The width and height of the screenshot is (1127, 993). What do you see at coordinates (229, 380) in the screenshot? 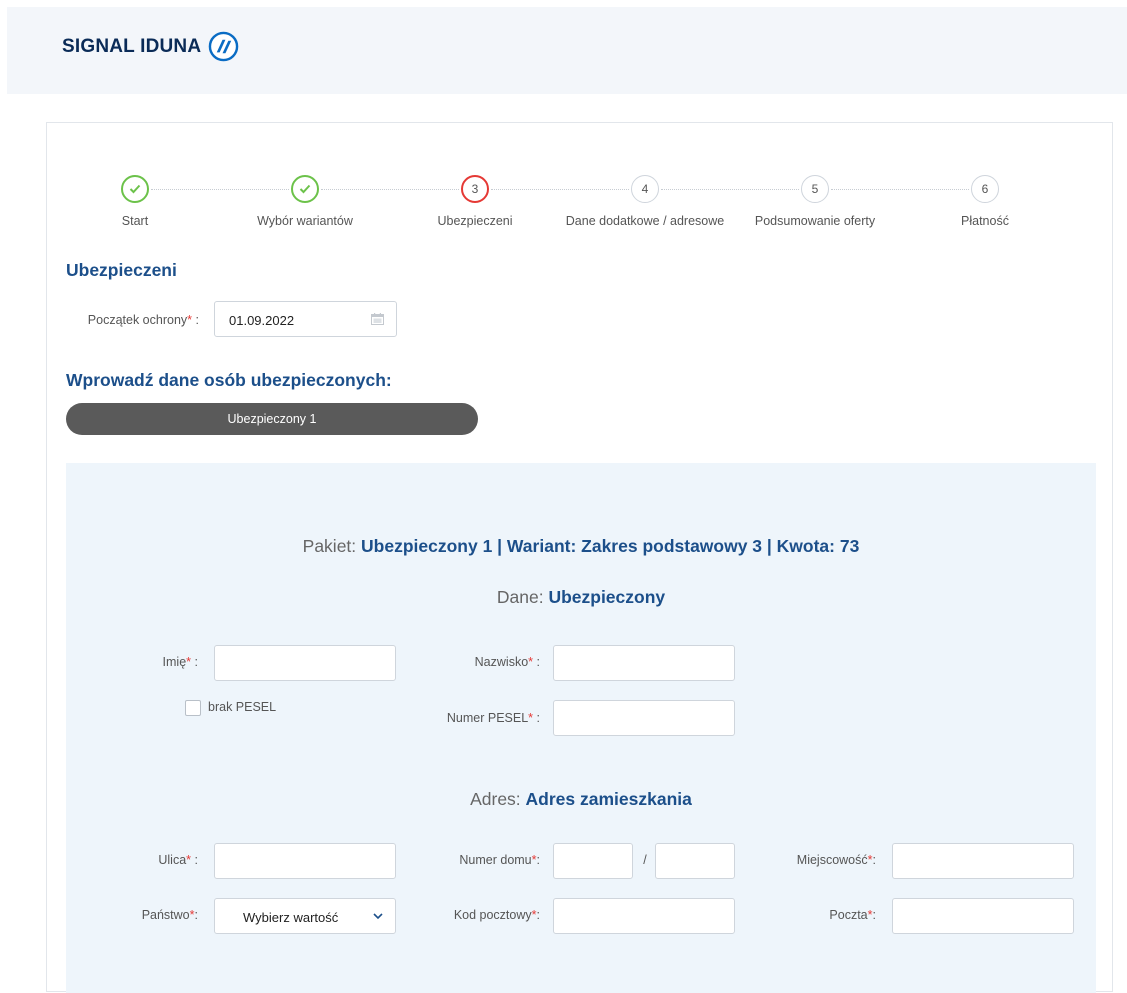
I see `persons-title: Wprowadź dane osób ubezpieczonych:` at bounding box center [229, 380].